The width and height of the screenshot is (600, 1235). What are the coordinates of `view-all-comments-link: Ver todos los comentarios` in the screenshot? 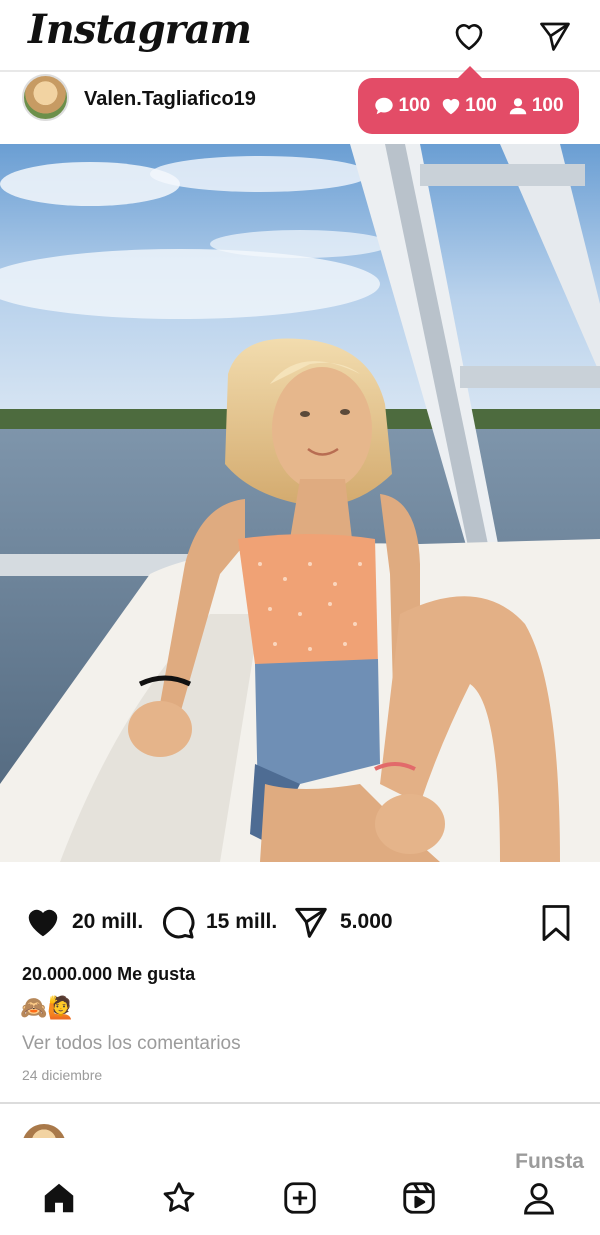 It's located at (131, 1044).